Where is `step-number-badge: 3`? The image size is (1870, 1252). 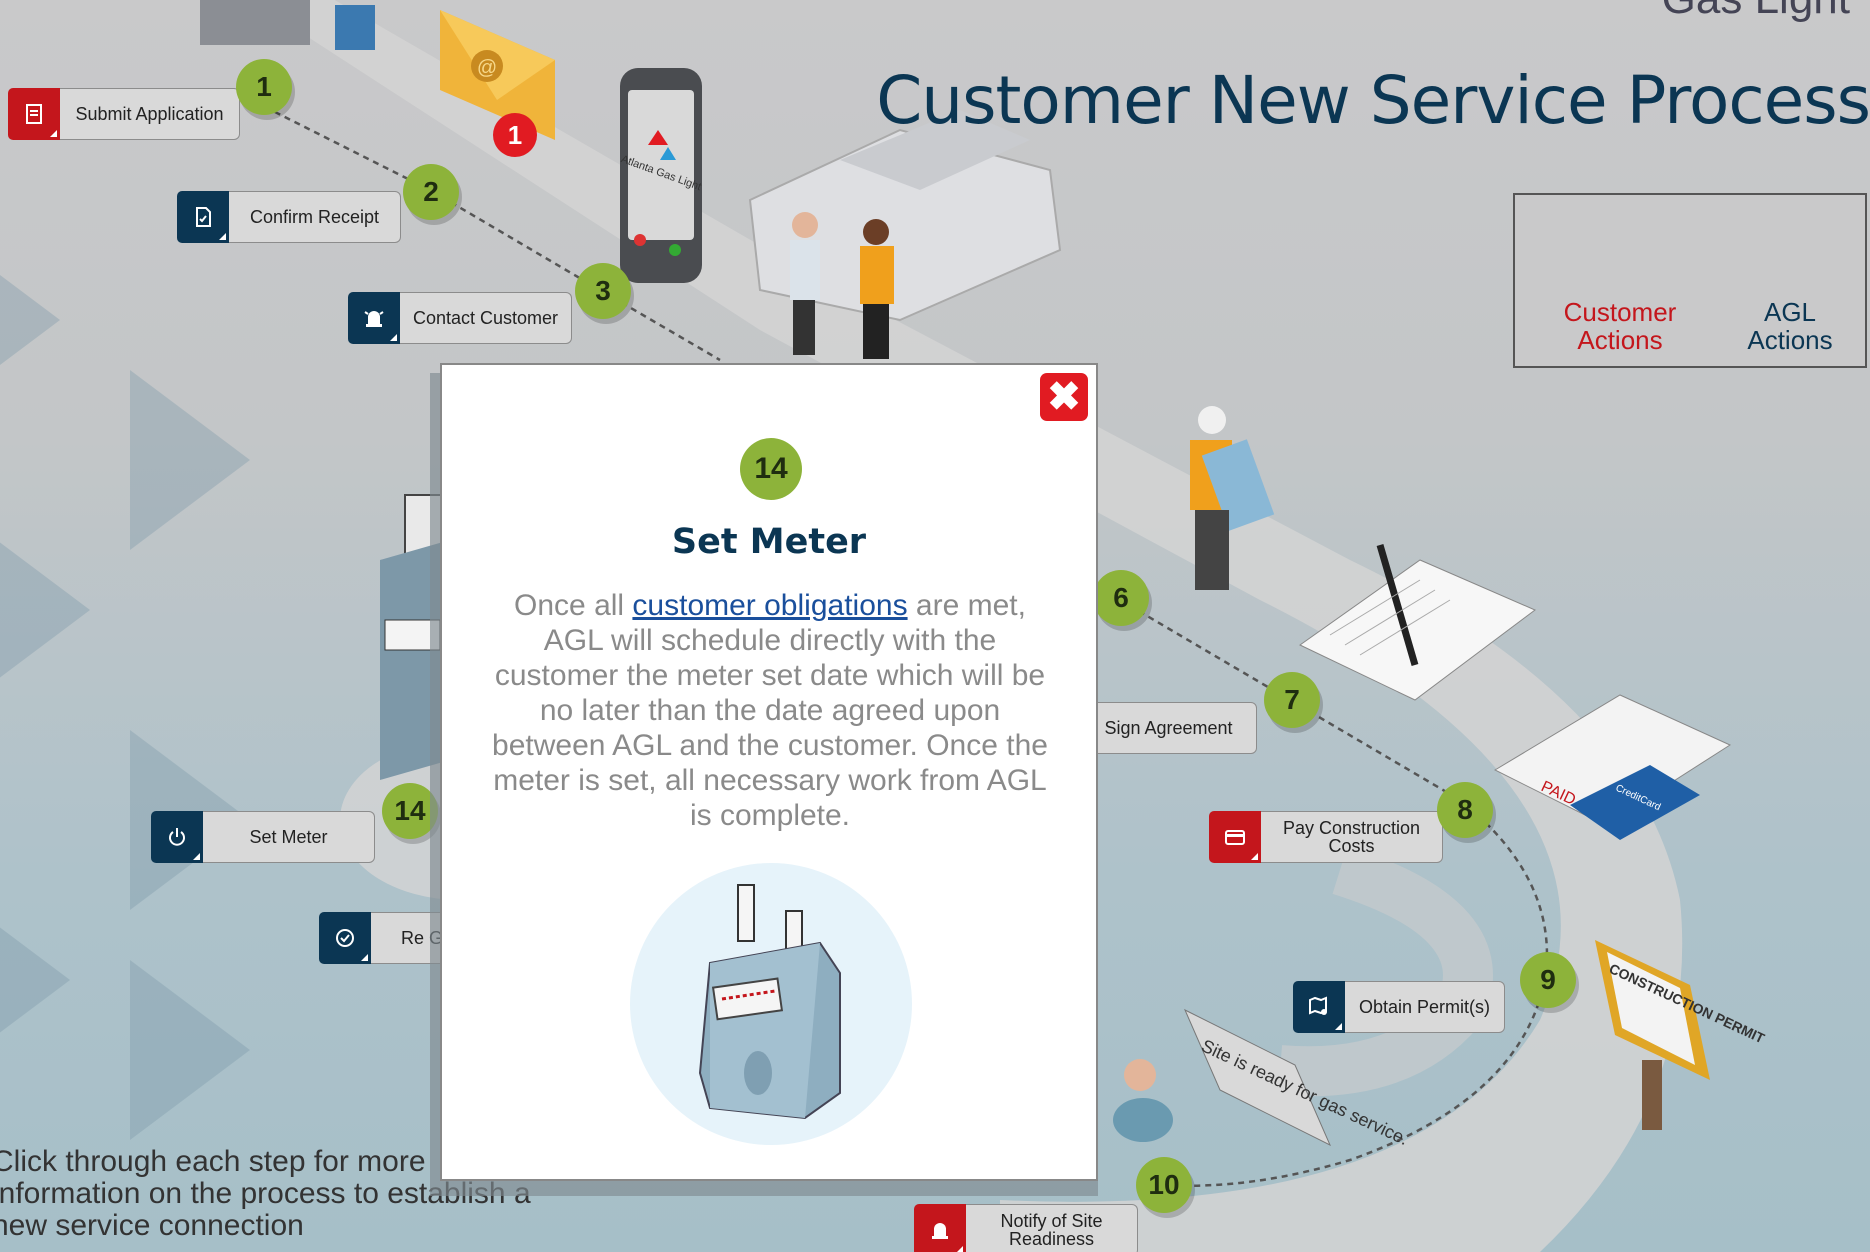
step-number-badge: 3 is located at coordinates (603, 291).